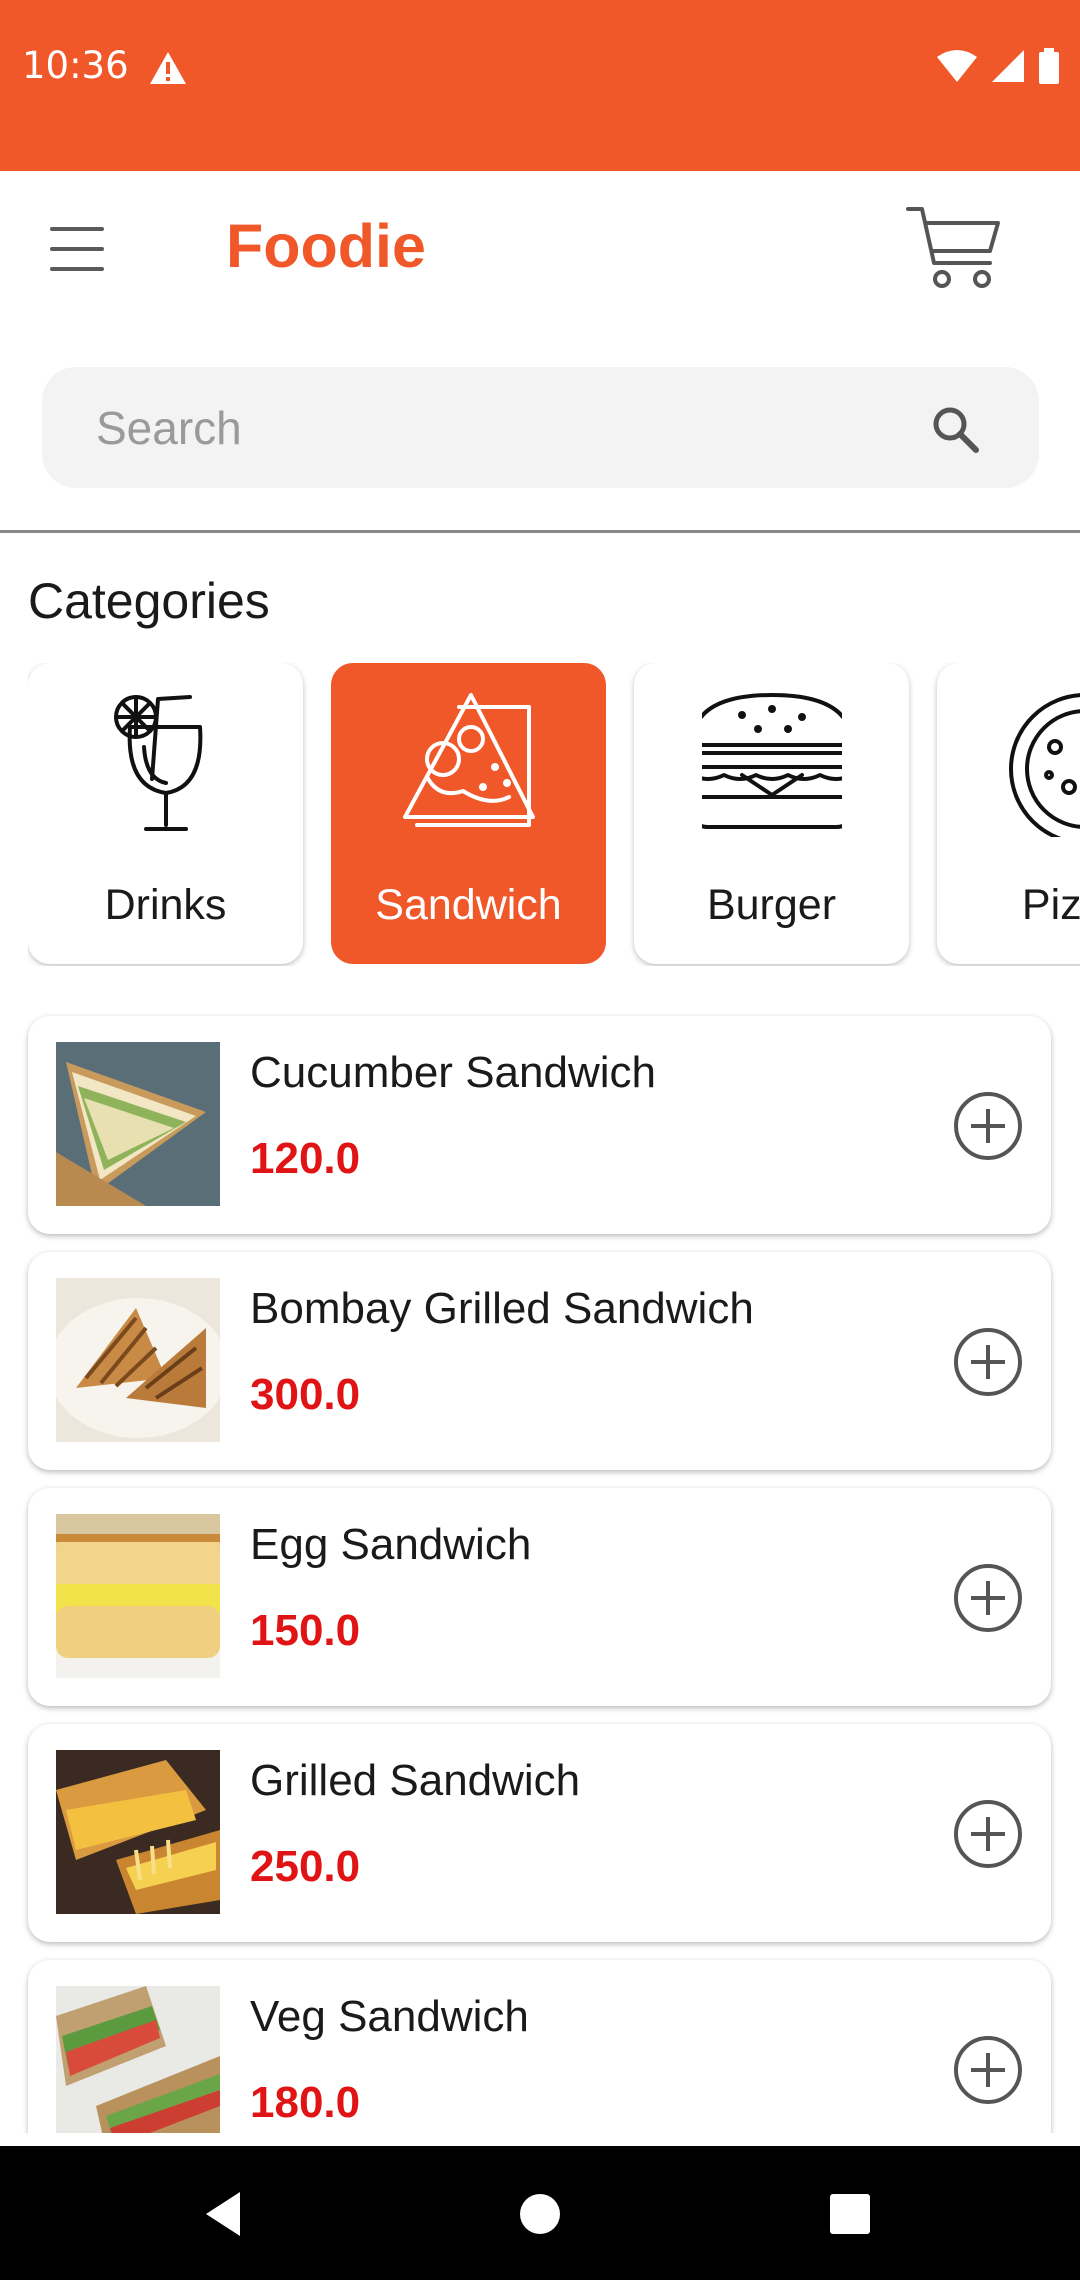 The image size is (1080, 2280). What do you see at coordinates (138, 1832) in the screenshot?
I see `product-image-grilled-sandwich` at bounding box center [138, 1832].